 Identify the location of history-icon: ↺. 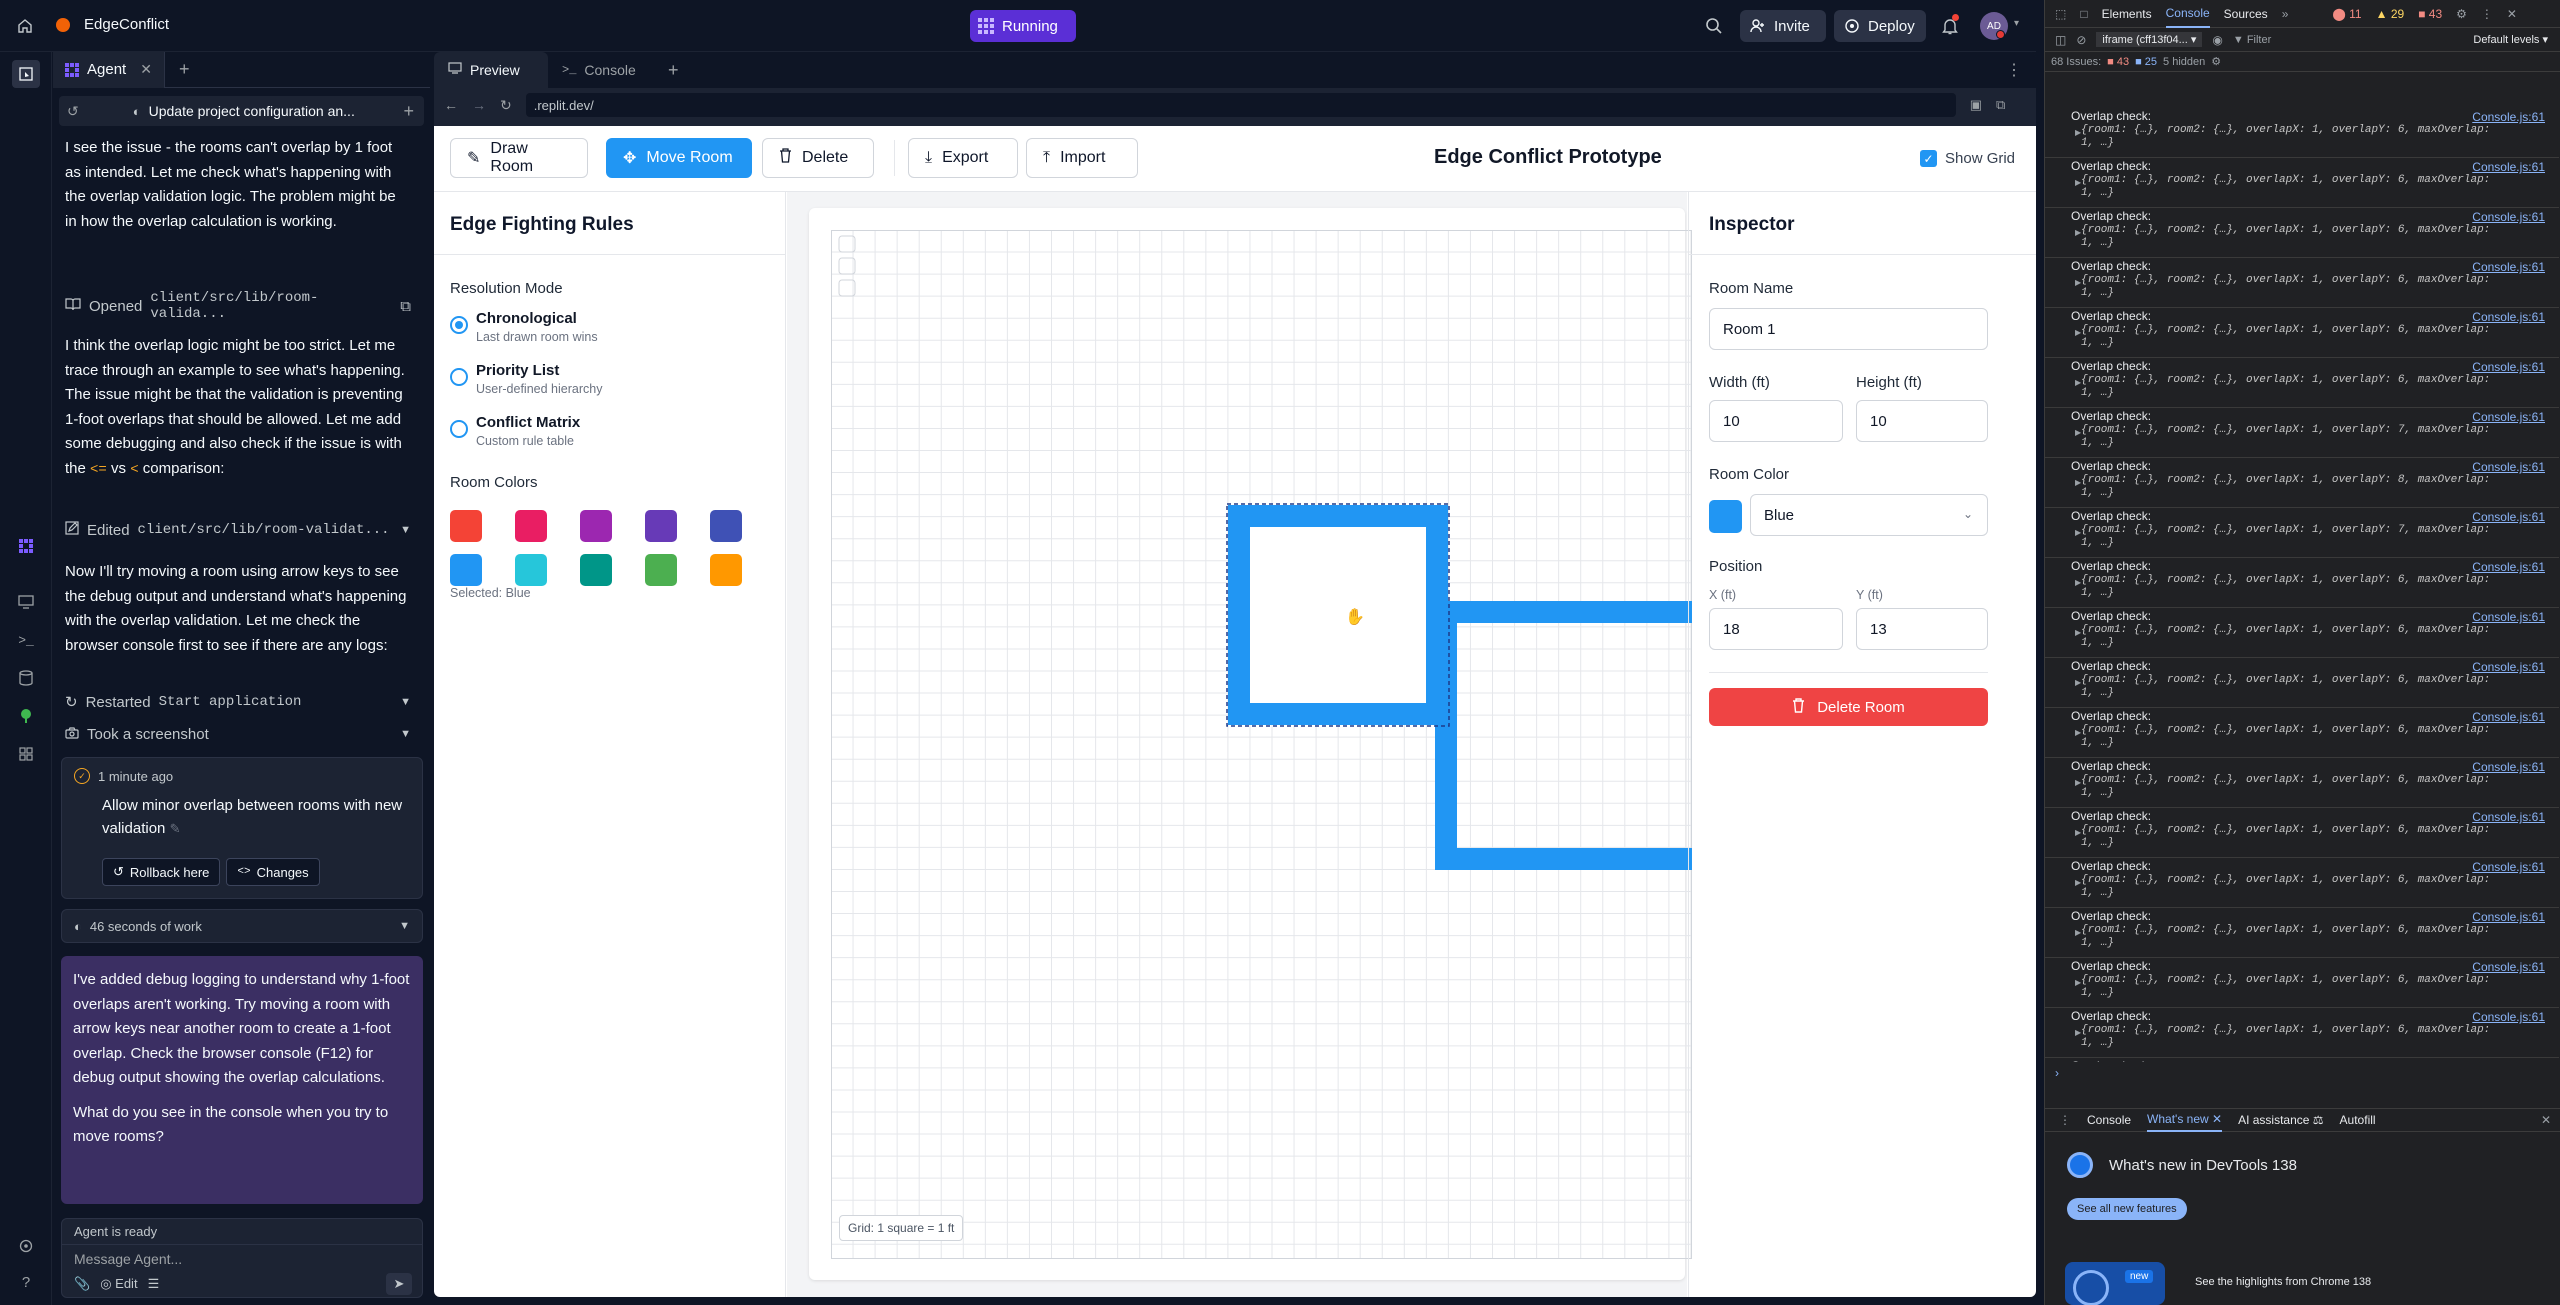
(73, 111).